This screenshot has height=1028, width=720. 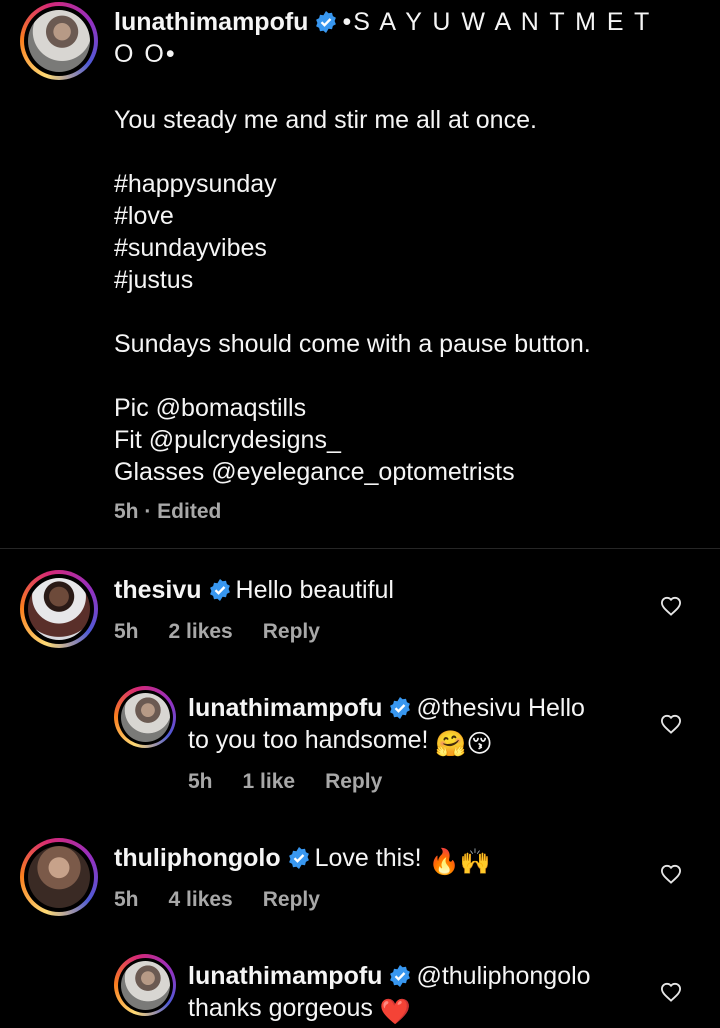 I want to click on comment-meta: 5h 2 likes Reply, so click(x=232, y=632).